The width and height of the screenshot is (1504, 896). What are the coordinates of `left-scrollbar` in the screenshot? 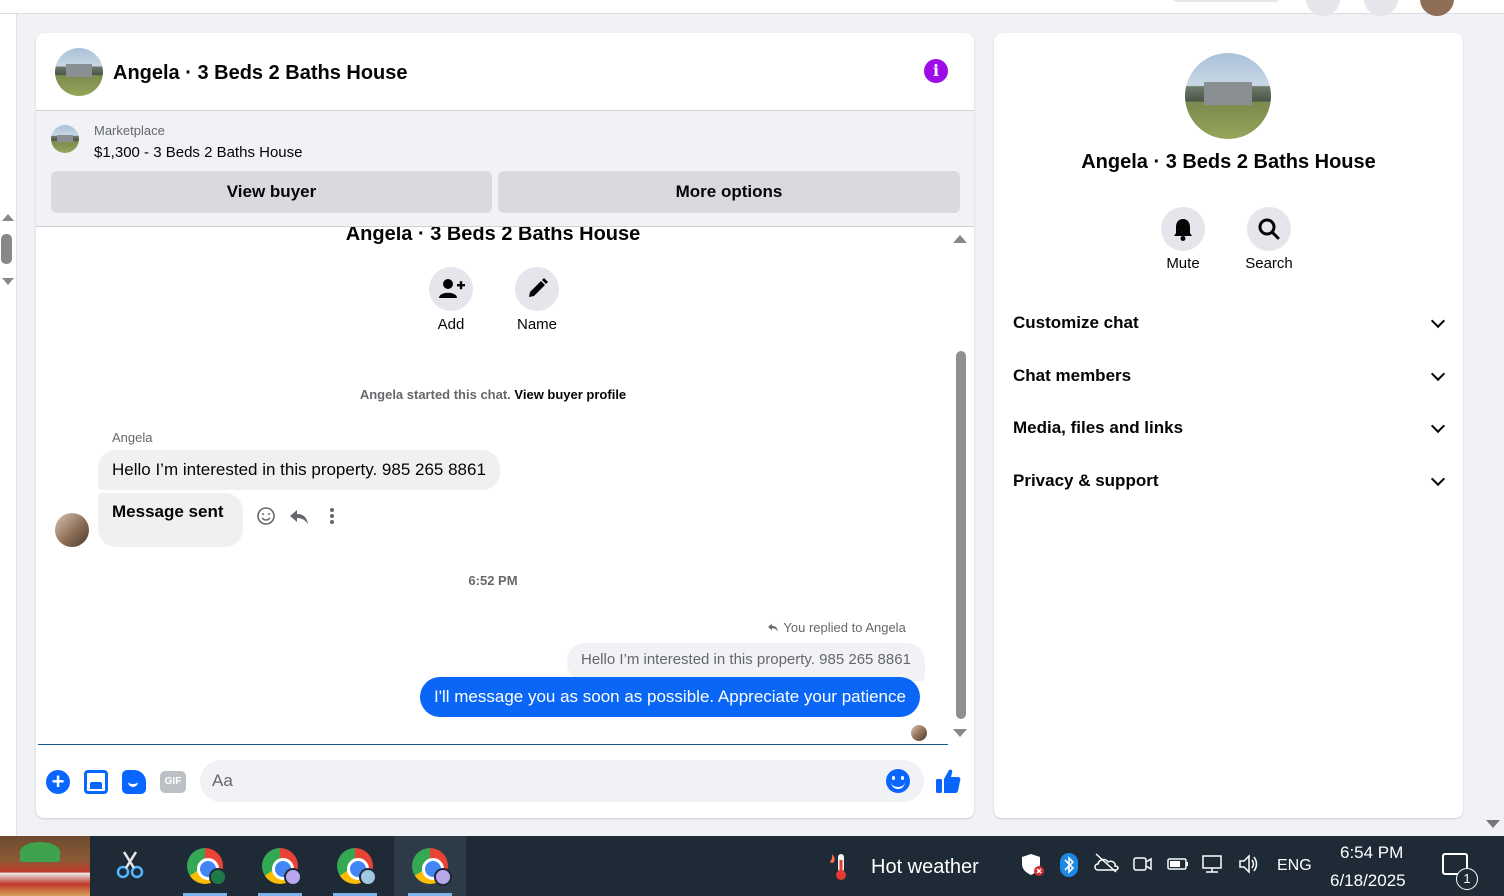 It's located at (8, 425).